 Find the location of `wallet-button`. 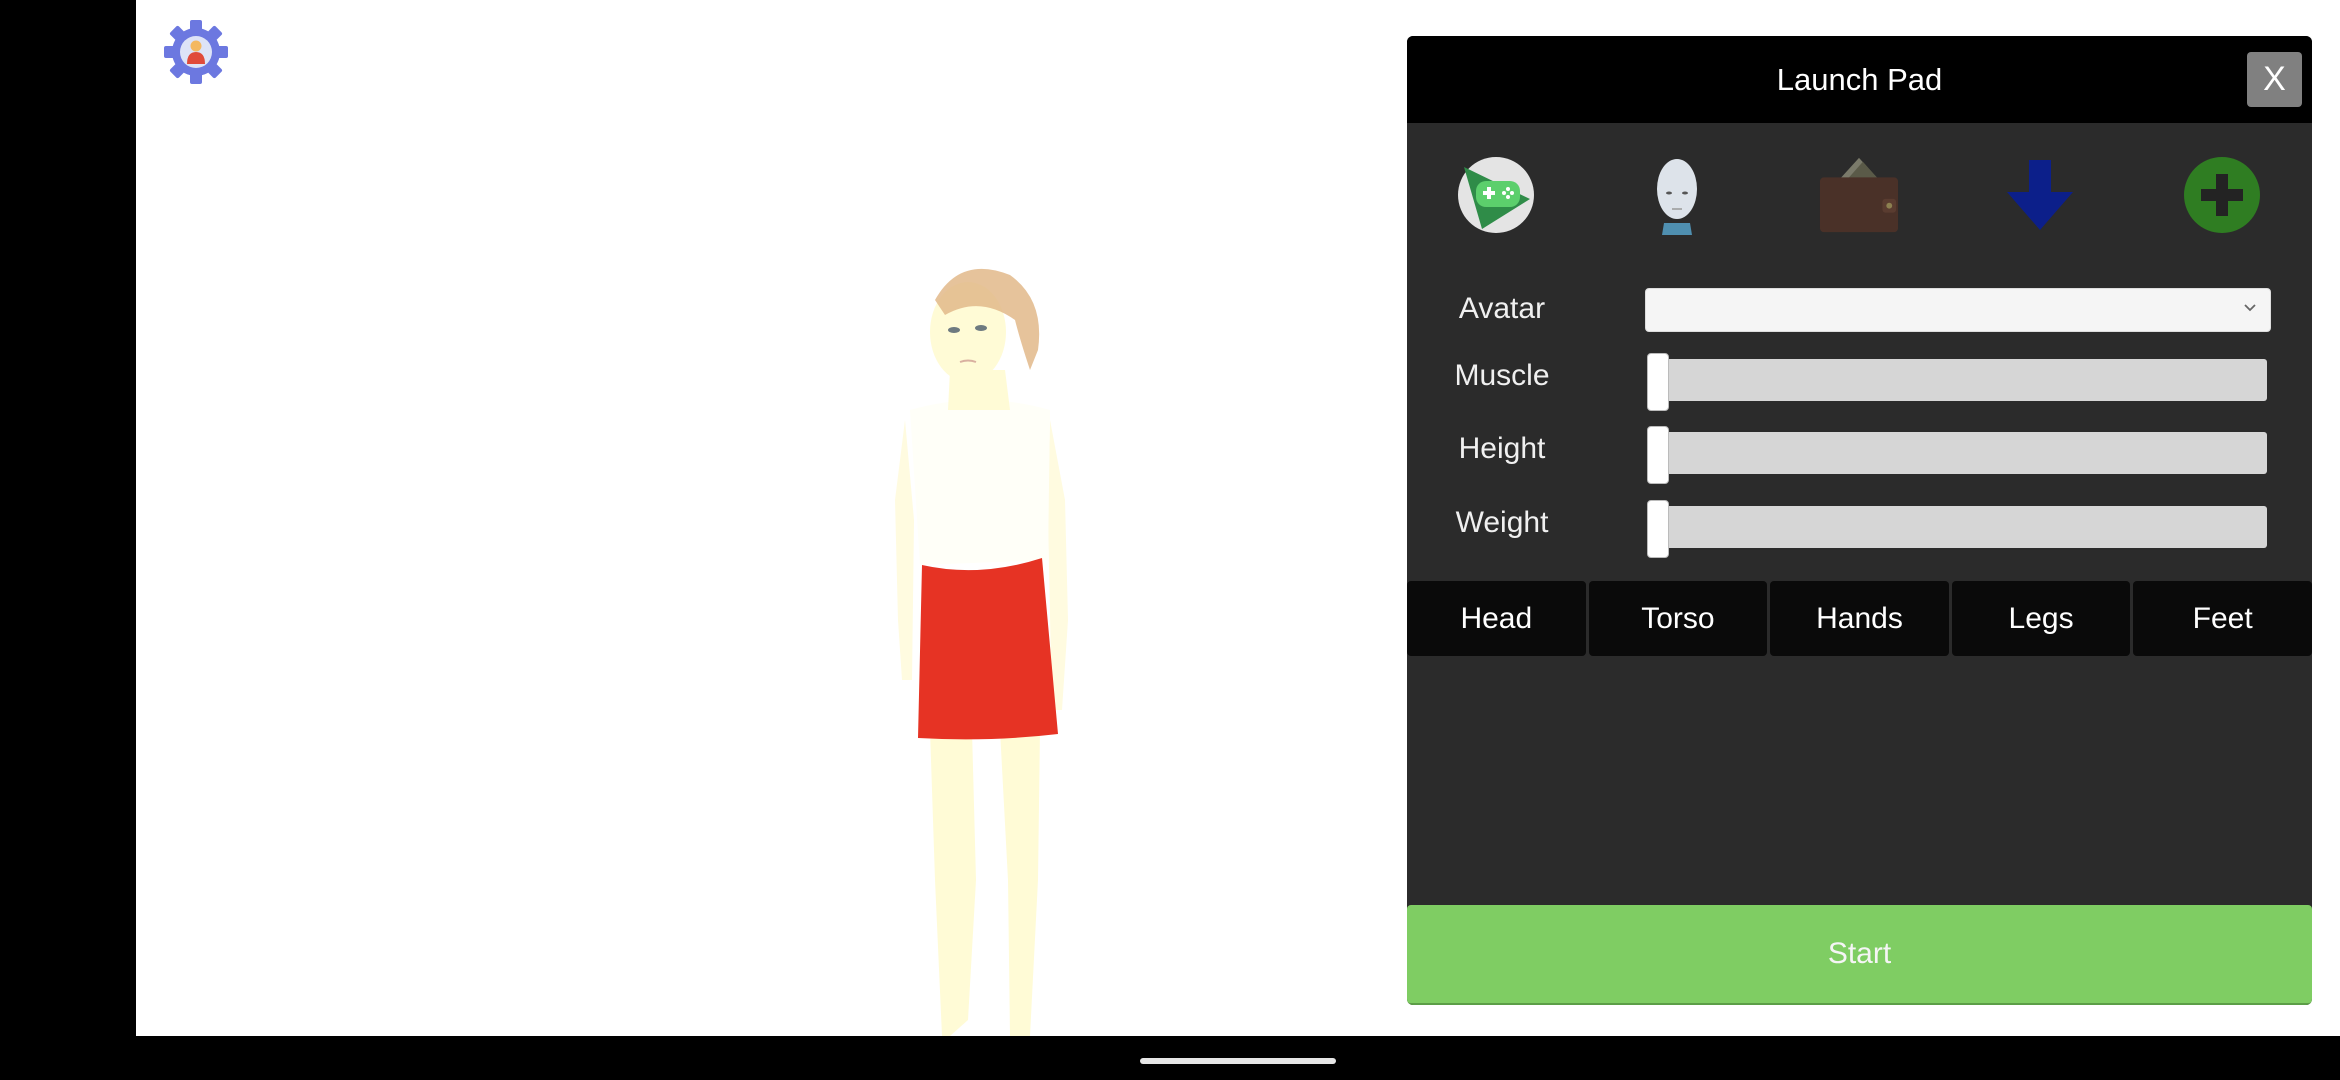

wallet-button is located at coordinates (1859, 195).